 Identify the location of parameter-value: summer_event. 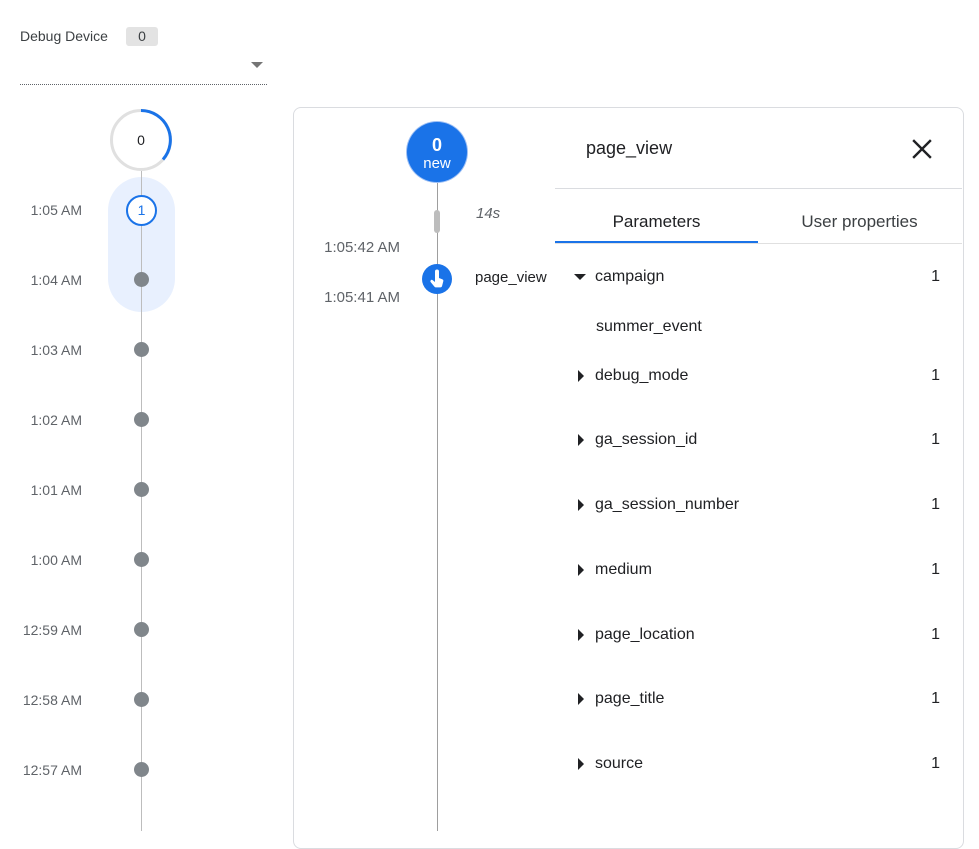
(649, 326).